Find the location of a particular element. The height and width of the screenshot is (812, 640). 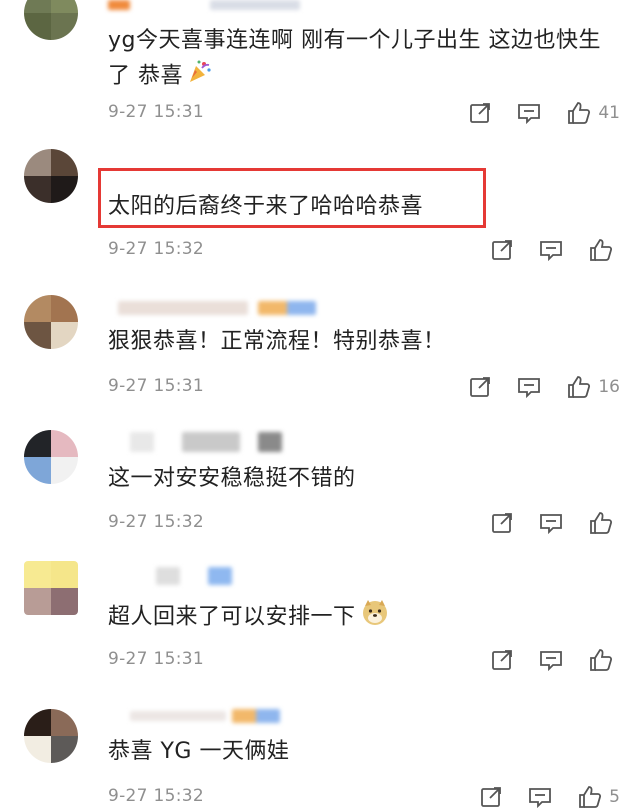

like-count: 16 is located at coordinates (609, 387).